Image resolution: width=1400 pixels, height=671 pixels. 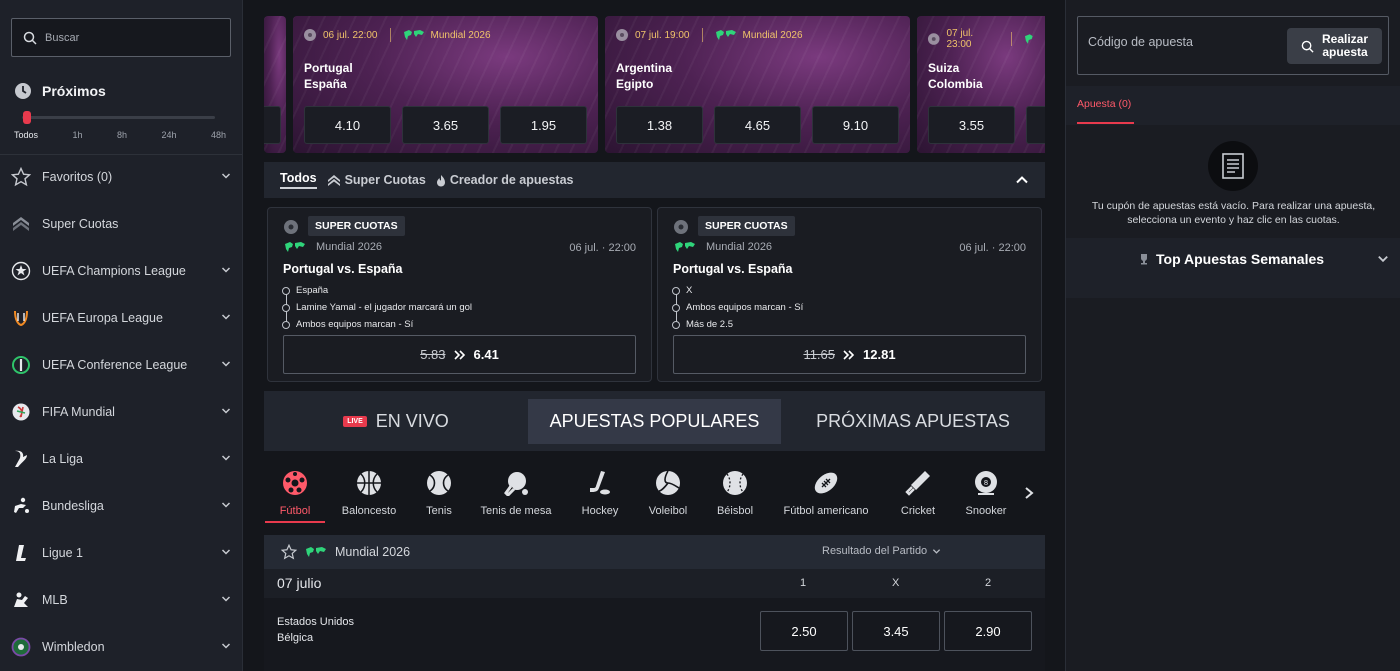 I want to click on sidebar-item-fifa-mundial: FIFA Mundial, so click(x=121, y=412).